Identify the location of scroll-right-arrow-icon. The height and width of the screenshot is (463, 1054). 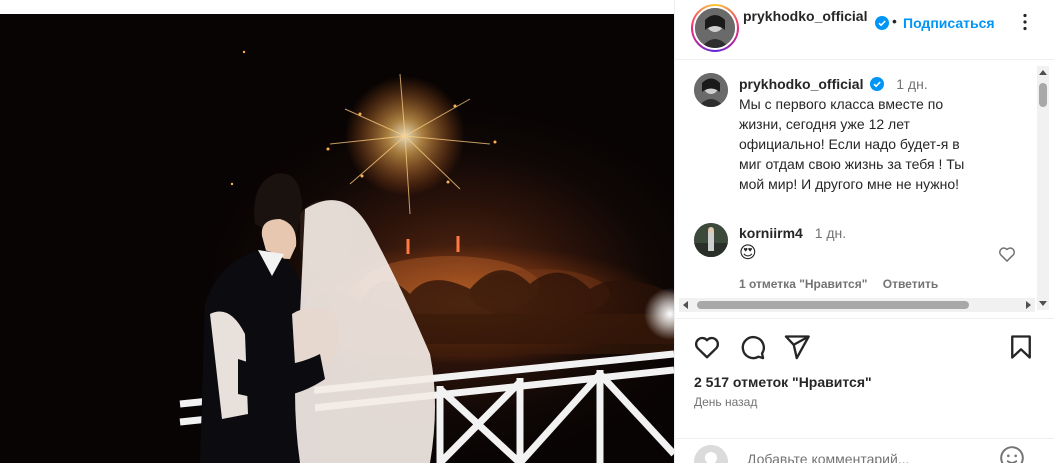
(1028, 305).